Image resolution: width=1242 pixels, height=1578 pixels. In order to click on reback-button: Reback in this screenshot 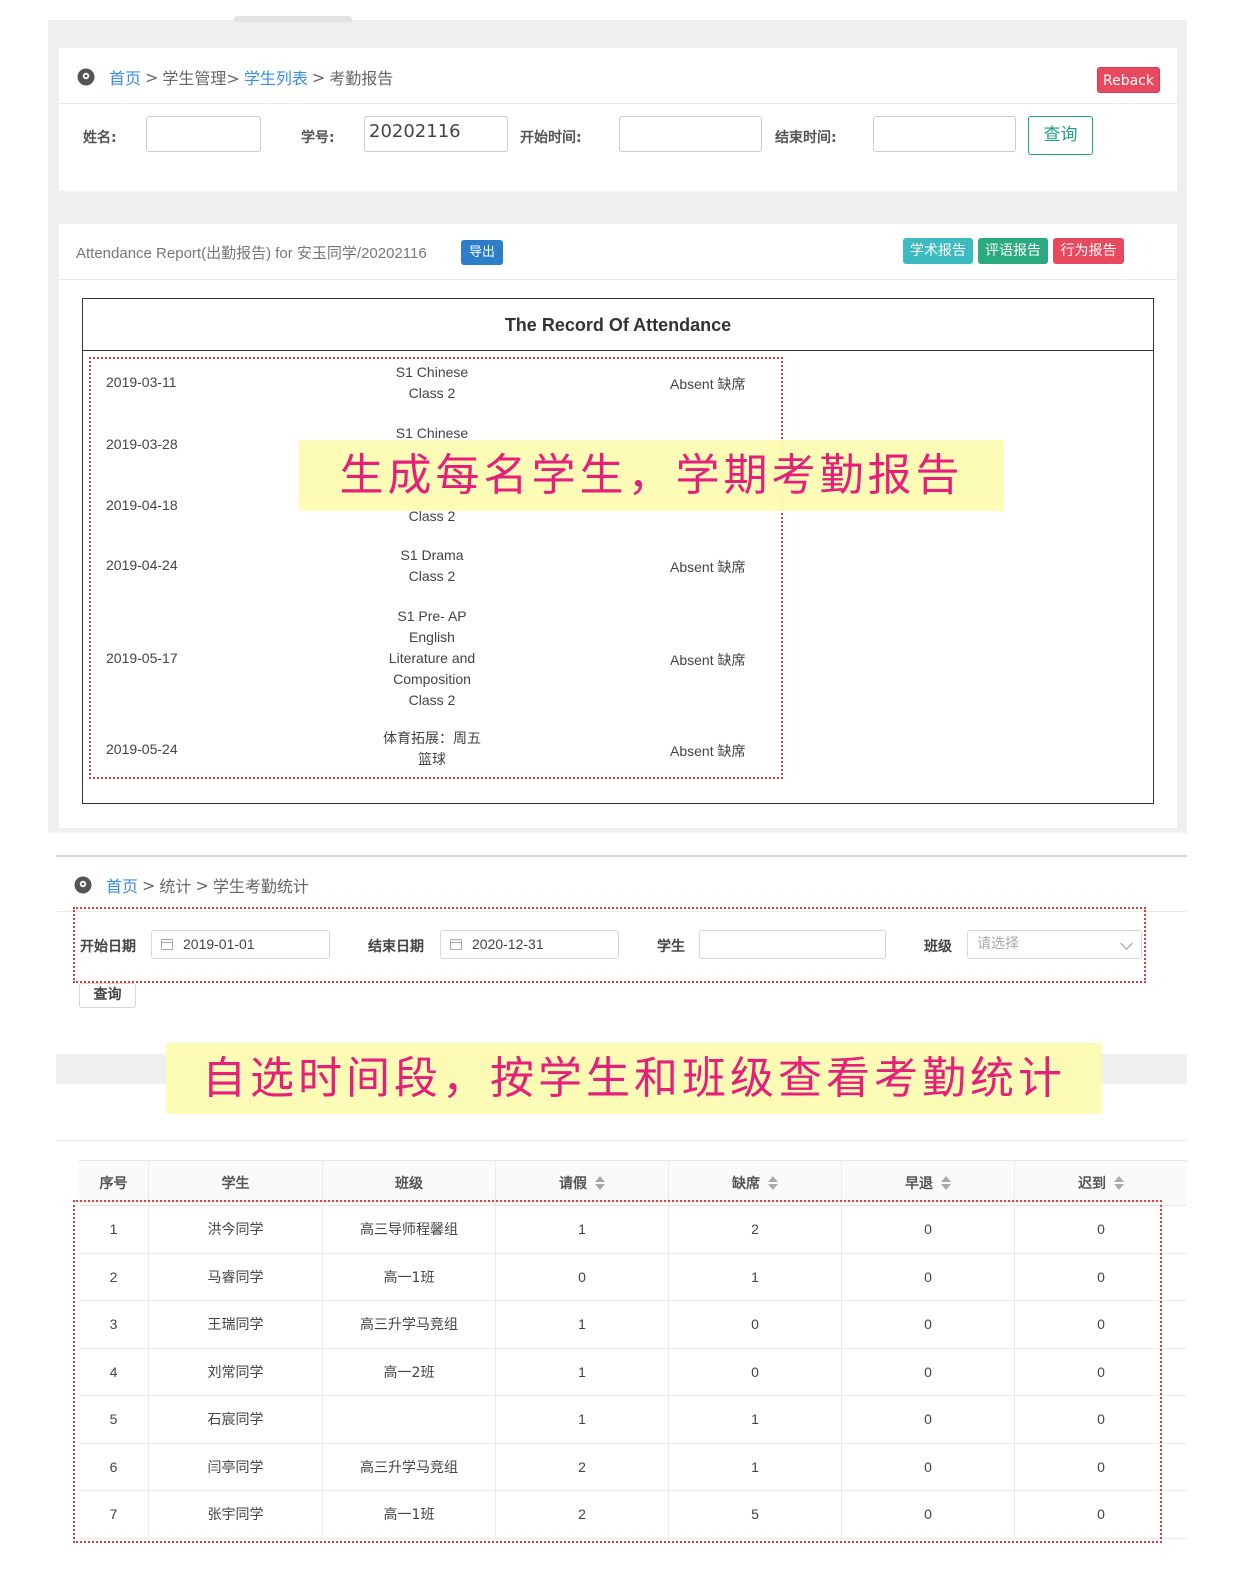, I will do `click(1128, 80)`.